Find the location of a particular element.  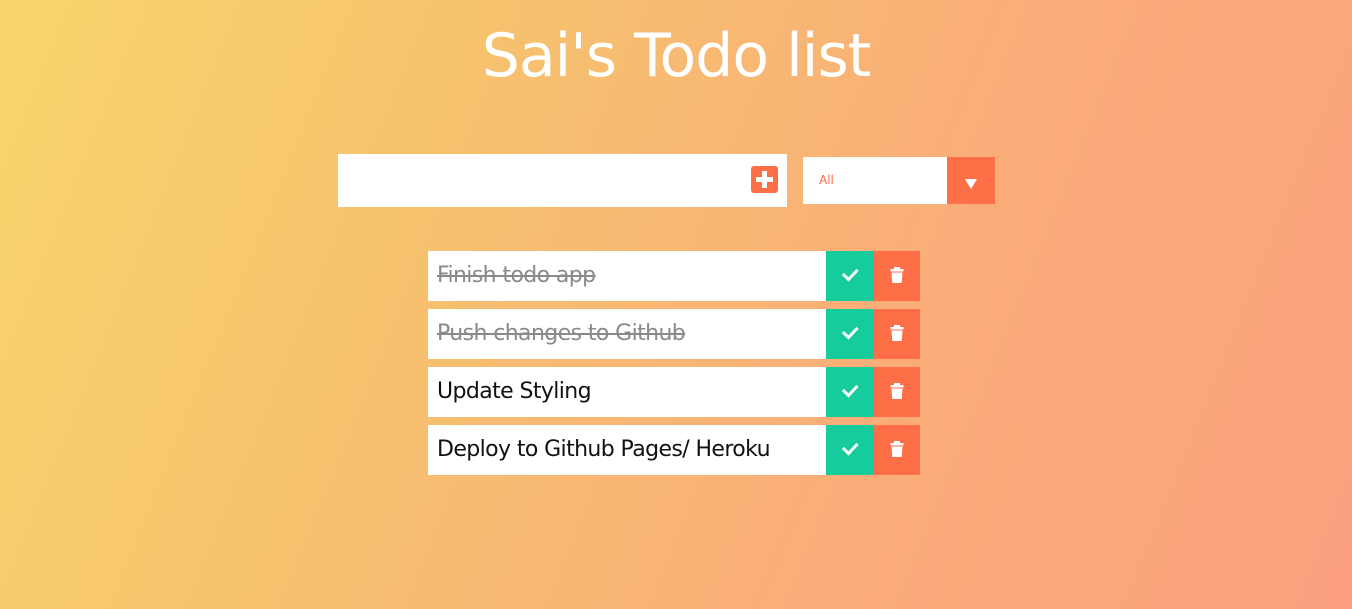

add-todo-button is located at coordinates (764, 179).